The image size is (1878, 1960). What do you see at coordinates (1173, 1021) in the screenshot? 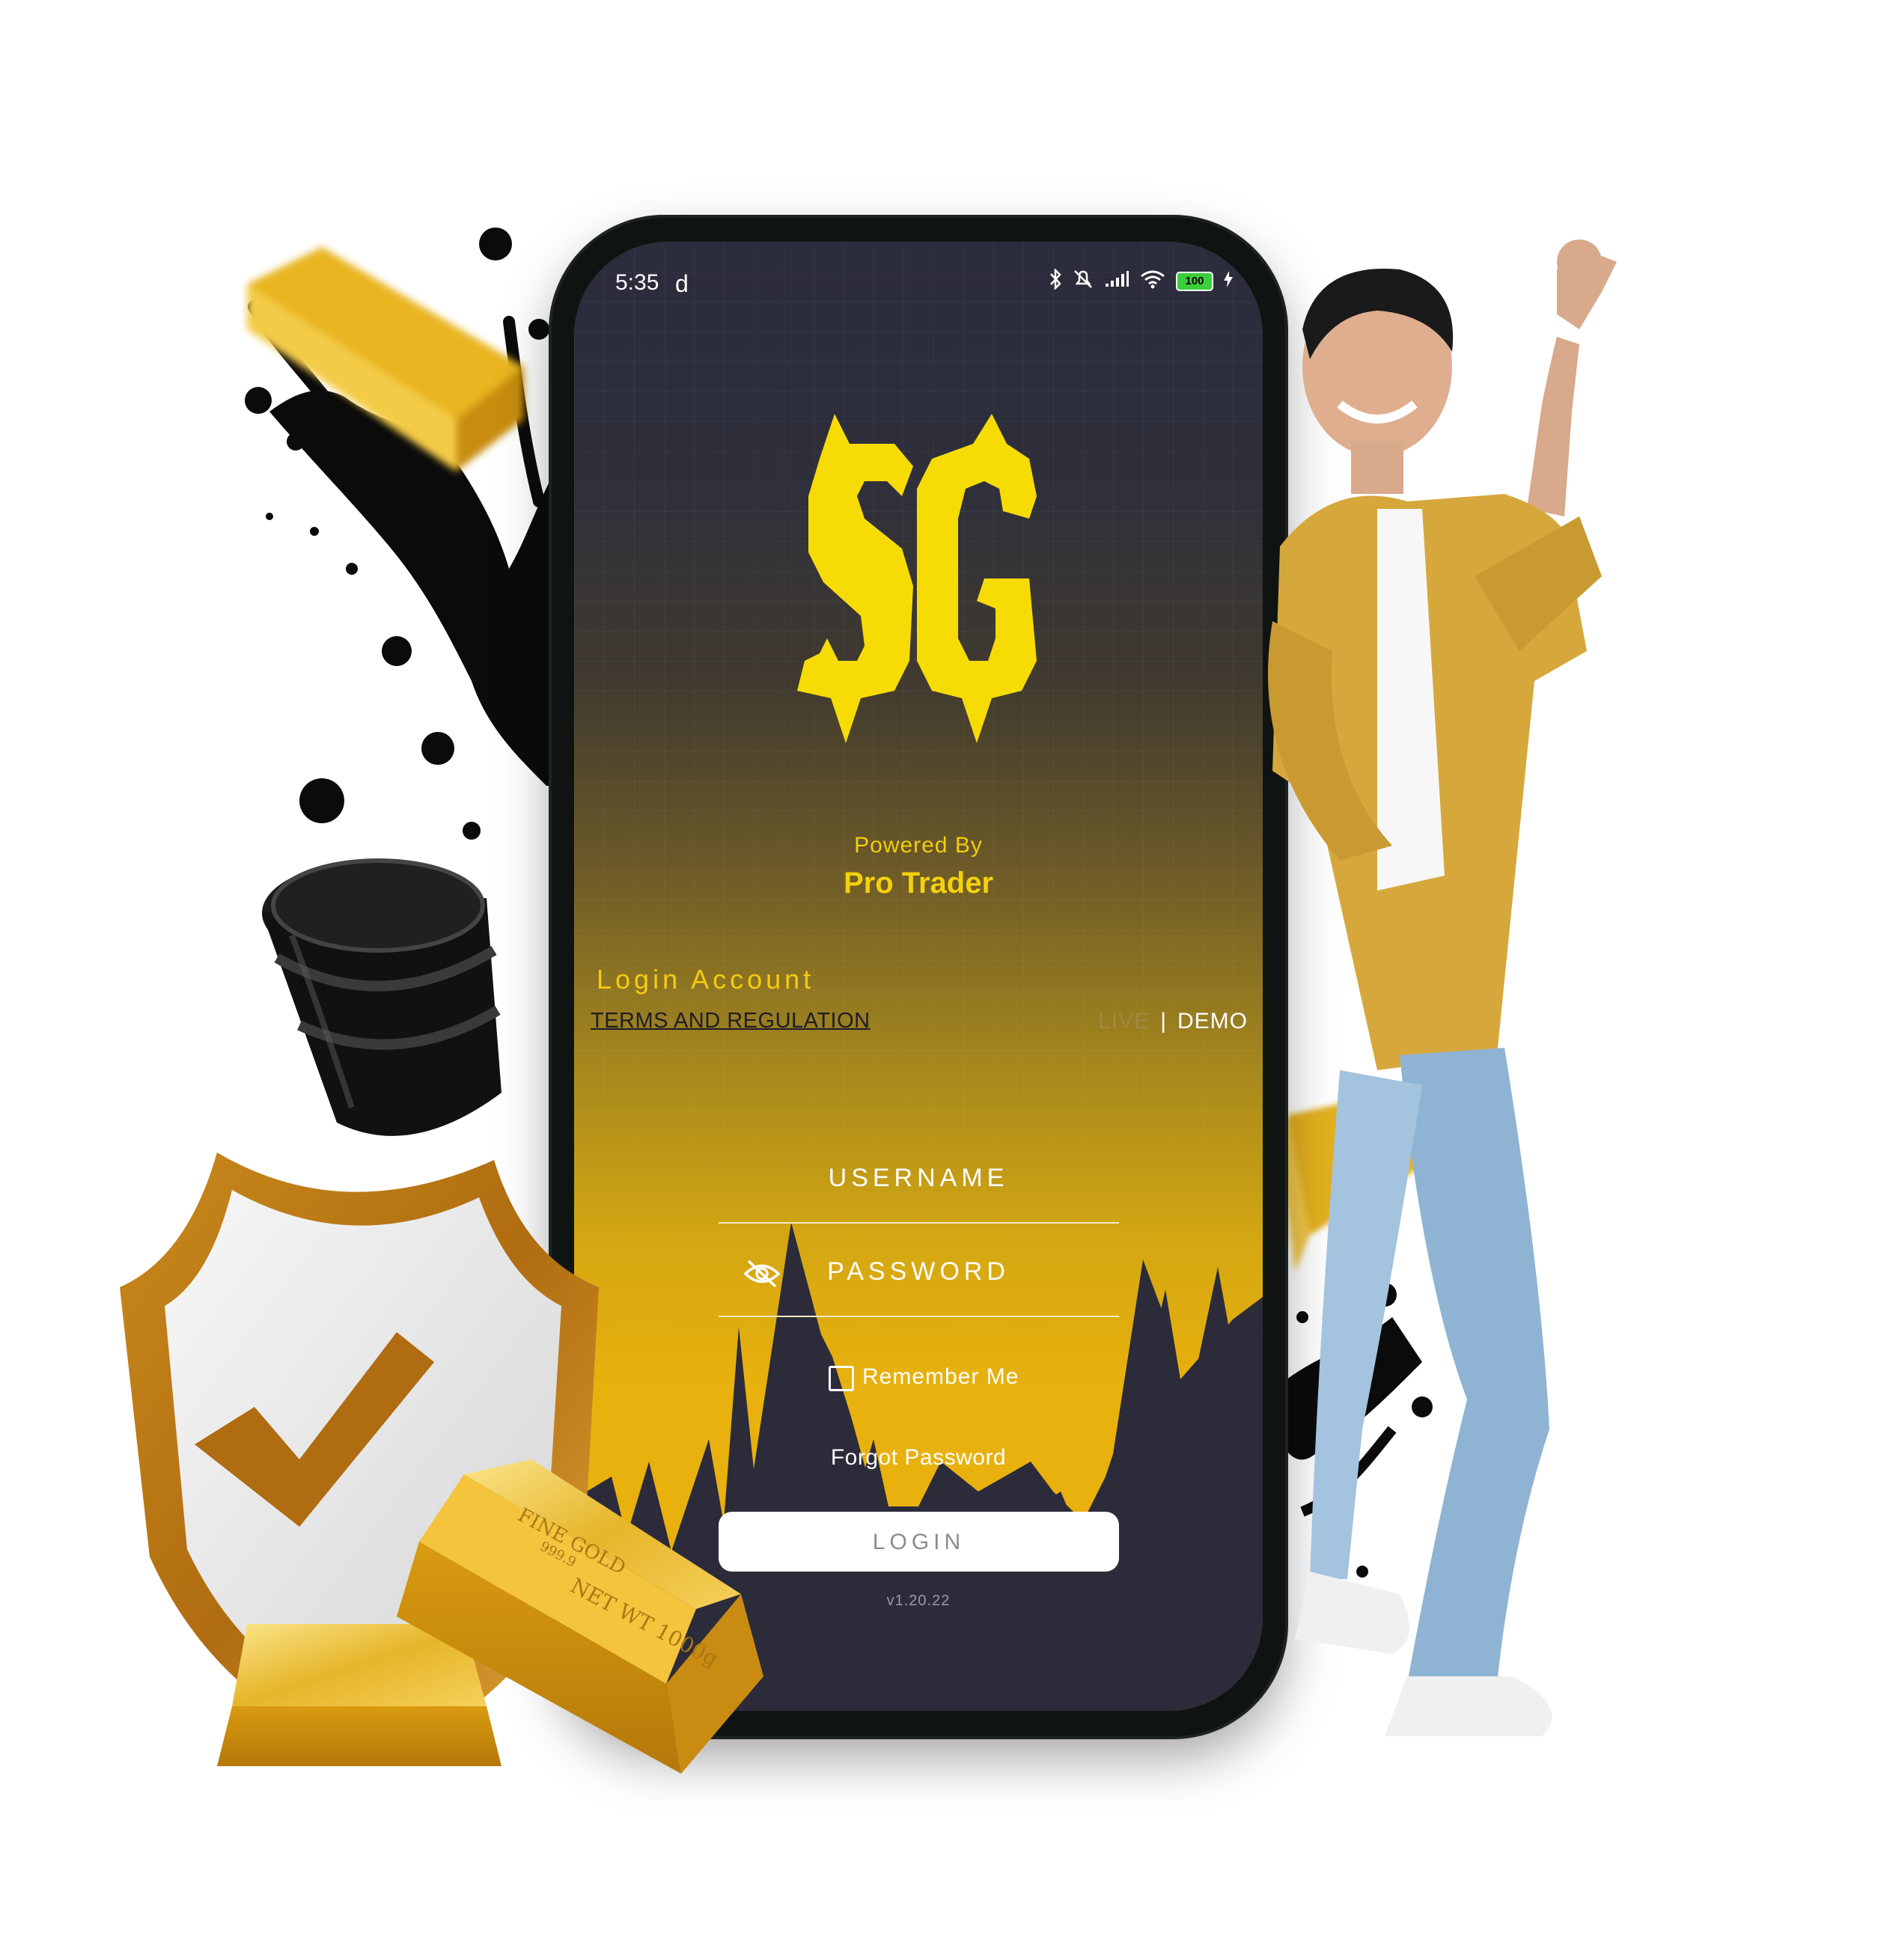
I see `mode-switch: LIVE | DEMO` at bounding box center [1173, 1021].